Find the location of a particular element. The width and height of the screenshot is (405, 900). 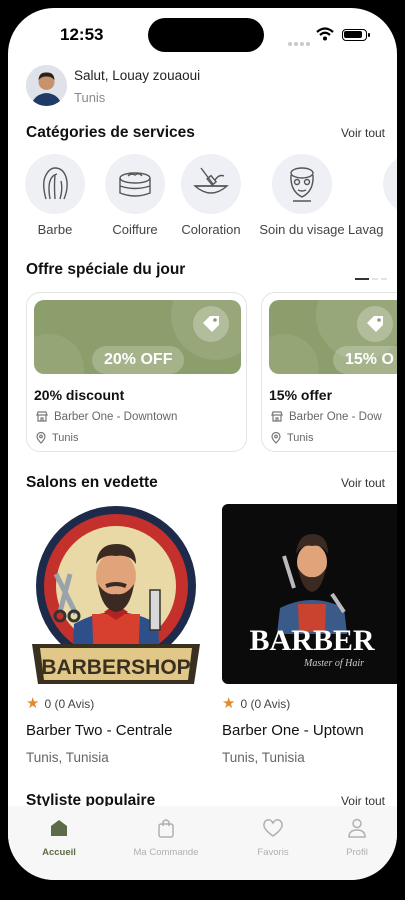

offer-card: 15% O 15% offer Barber One - Dow Tunis is located at coordinates (329, 372).